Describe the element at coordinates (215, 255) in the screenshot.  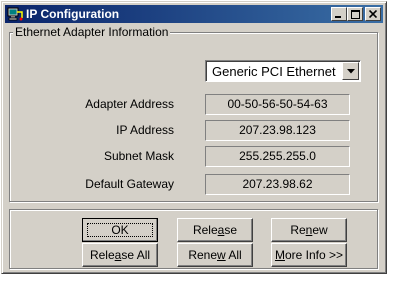
I see `renew-all-button: Renew All` at that location.